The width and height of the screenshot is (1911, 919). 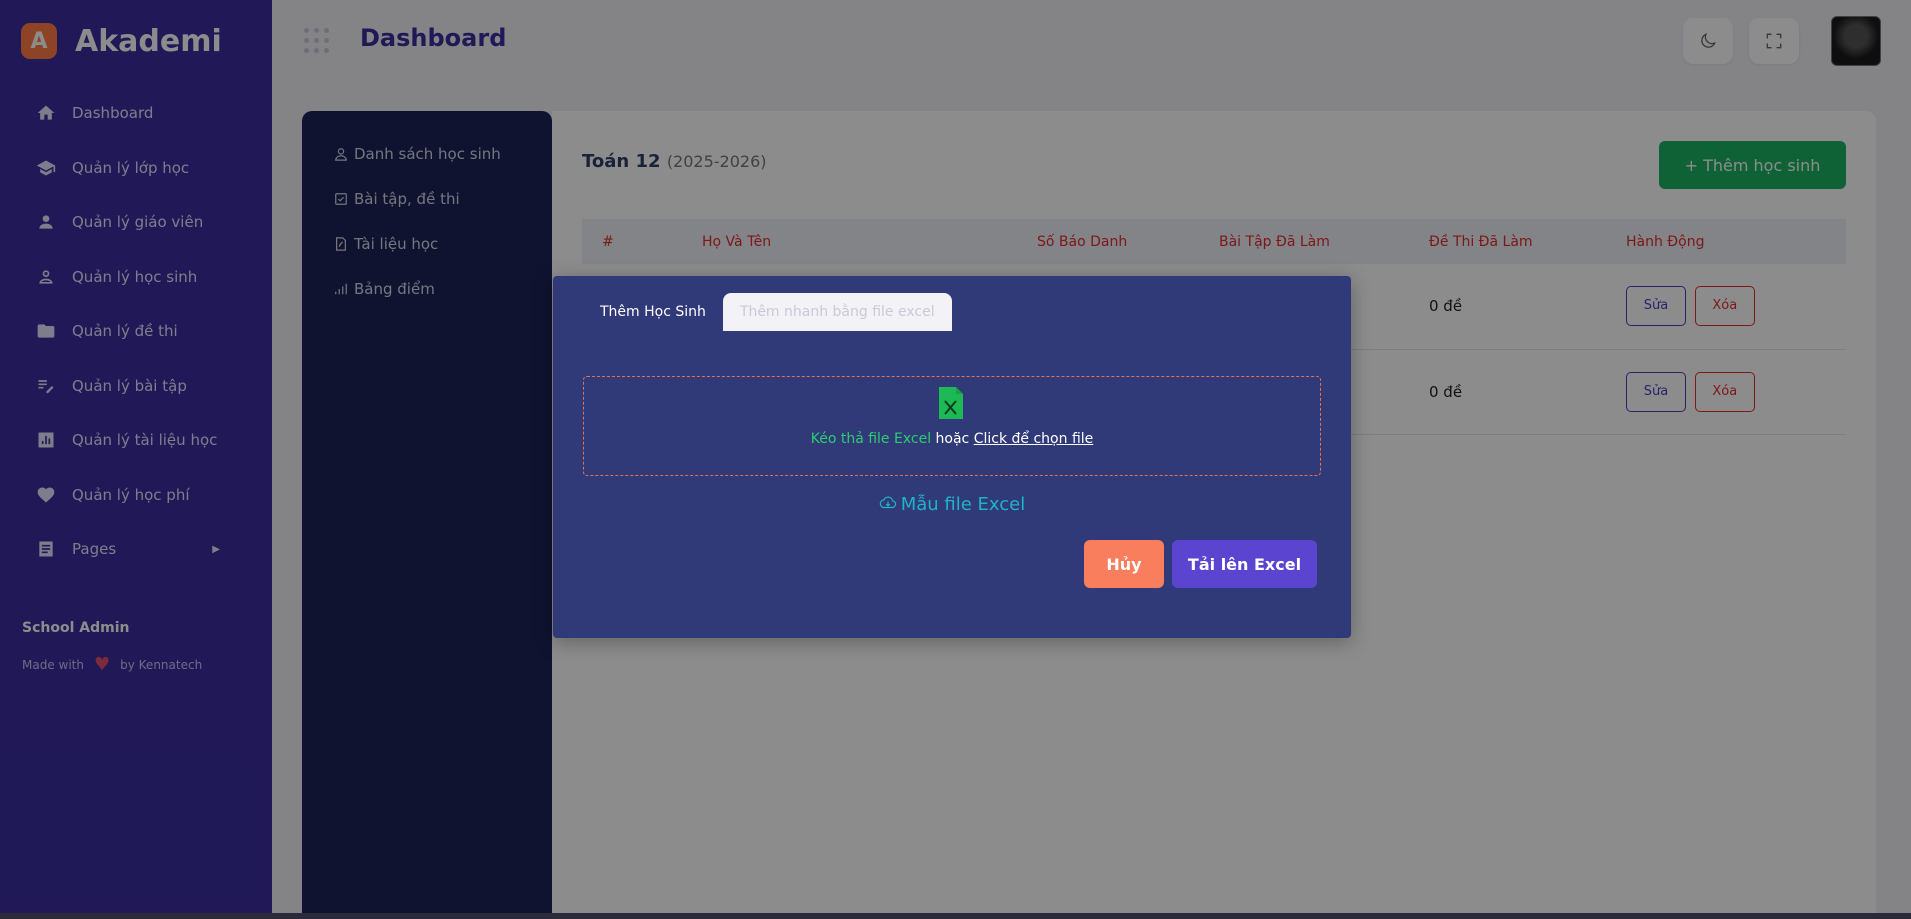 I want to click on modal-tabs: Thêm Học Sinh Thêm nhanh bằng file excel, so click(x=767, y=312).